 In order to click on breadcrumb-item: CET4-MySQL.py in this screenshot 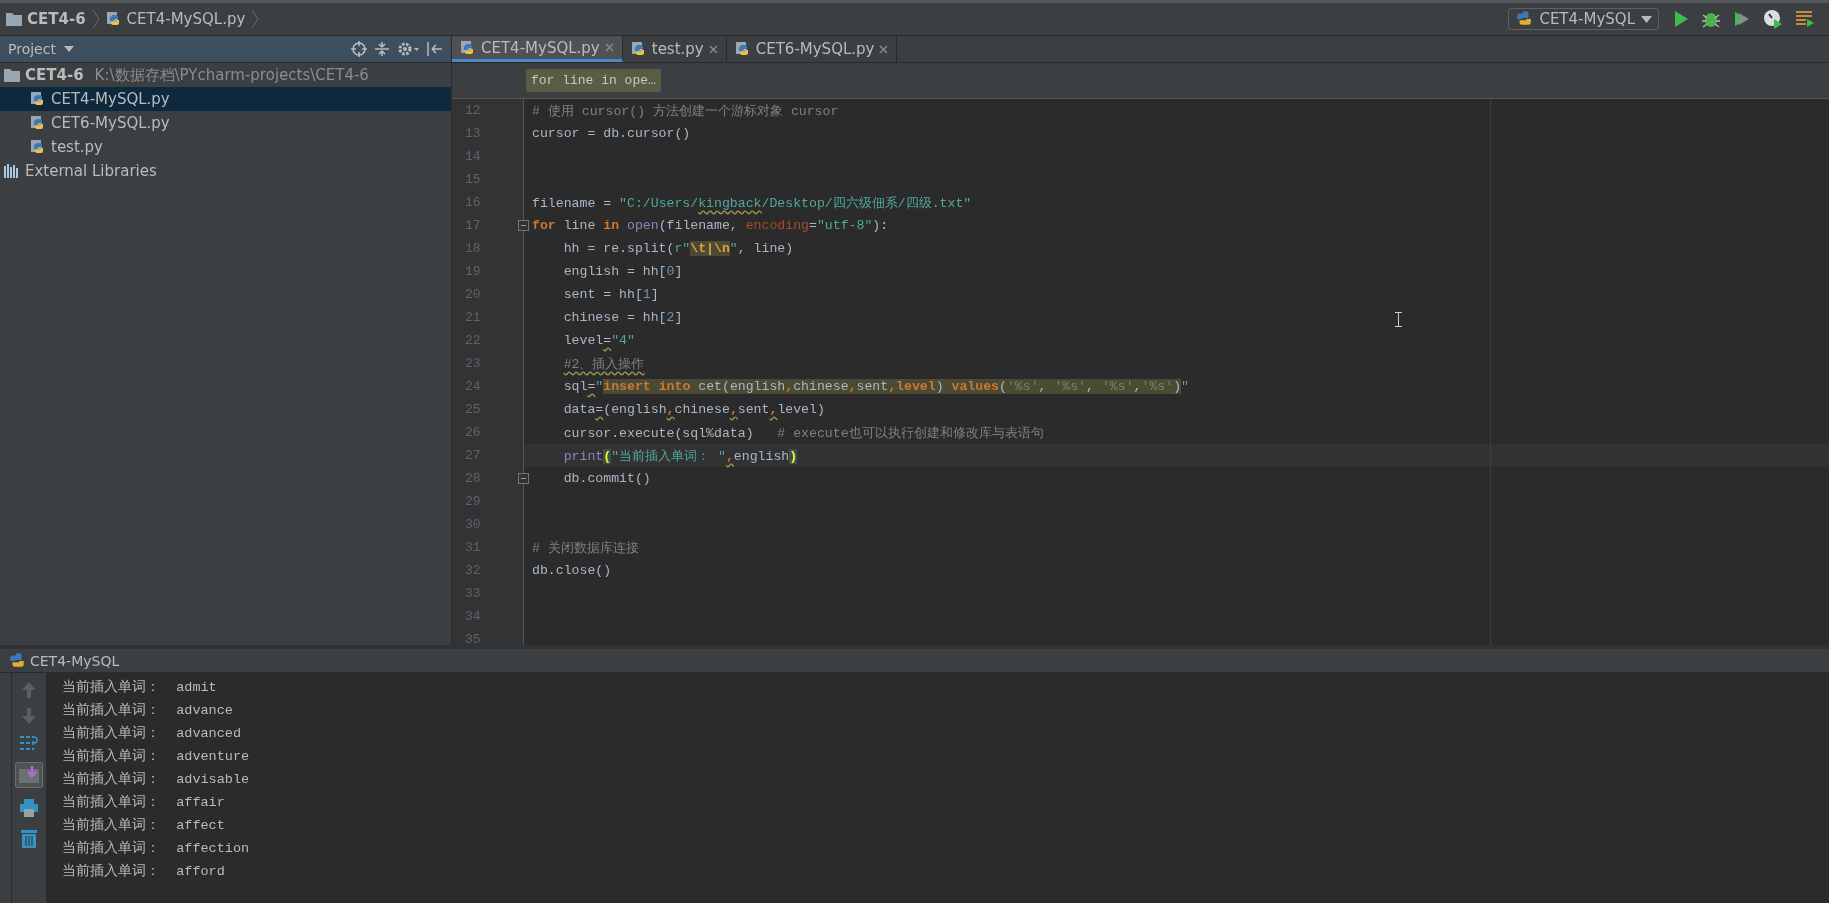, I will do `click(186, 19)`.